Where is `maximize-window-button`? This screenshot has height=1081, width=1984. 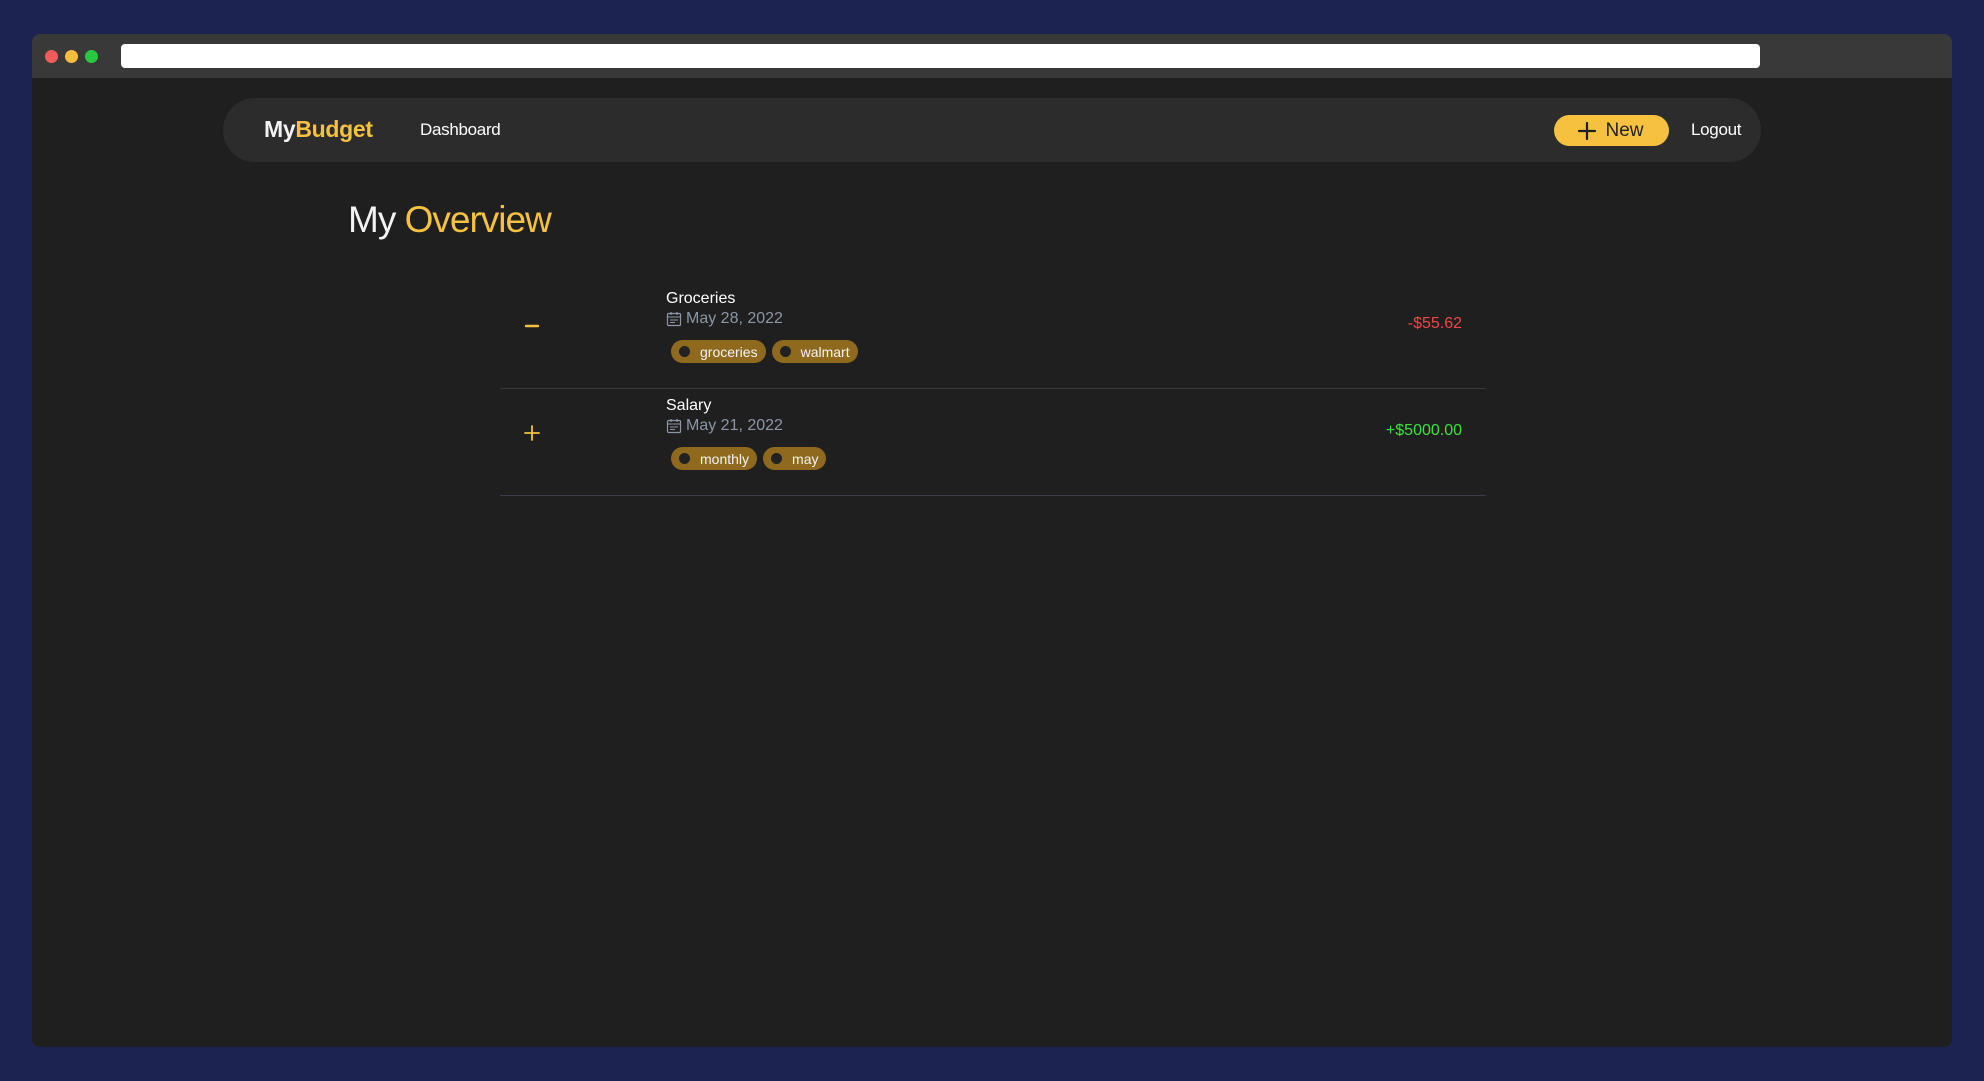 maximize-window-button is located at coordinates (91, 56).